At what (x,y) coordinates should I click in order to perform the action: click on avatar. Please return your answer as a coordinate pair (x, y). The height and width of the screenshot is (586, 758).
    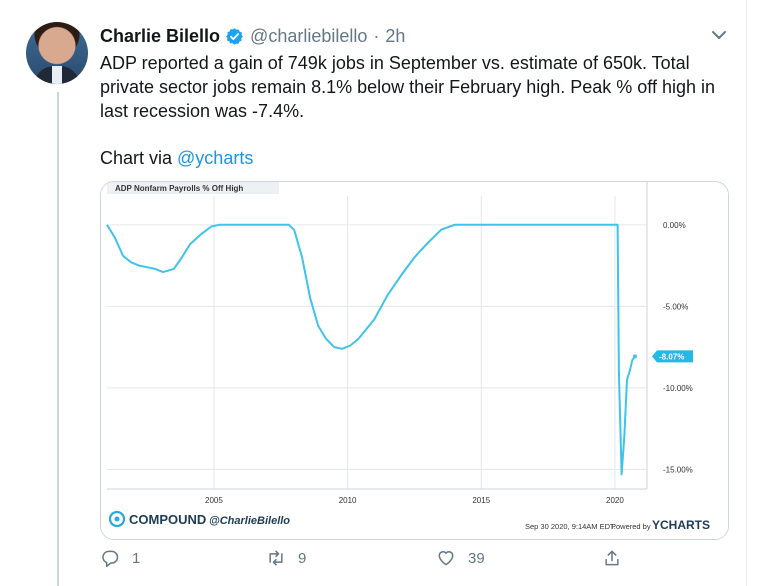
    Looking at the image, I should click on (57, 53).